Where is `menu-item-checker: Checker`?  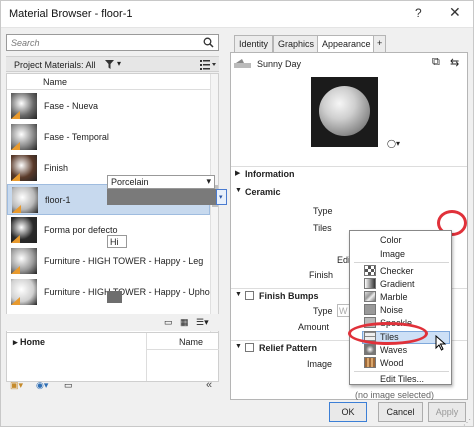 menu-item-checker: Checker is located at coordinates (397, 271).